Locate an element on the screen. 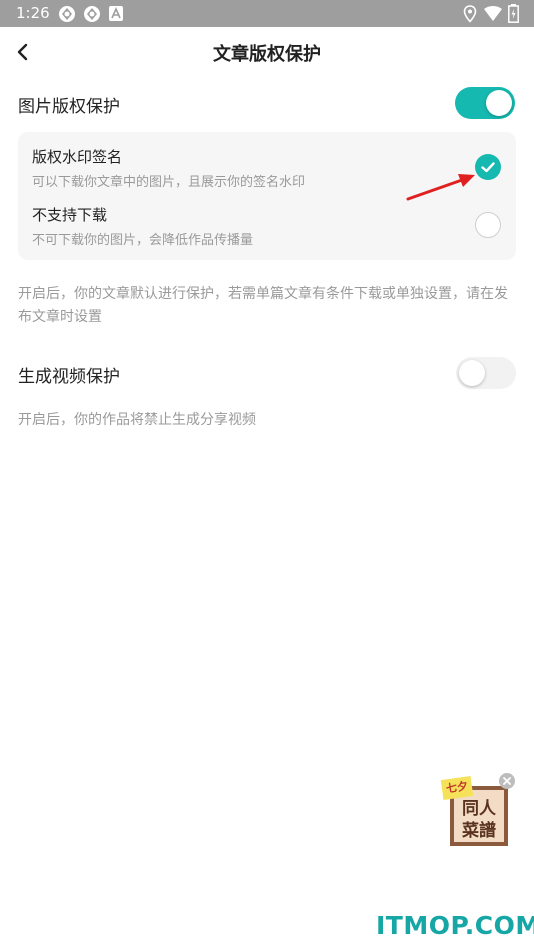  status-bar: 1:26 is located at coordinates (267, 13).